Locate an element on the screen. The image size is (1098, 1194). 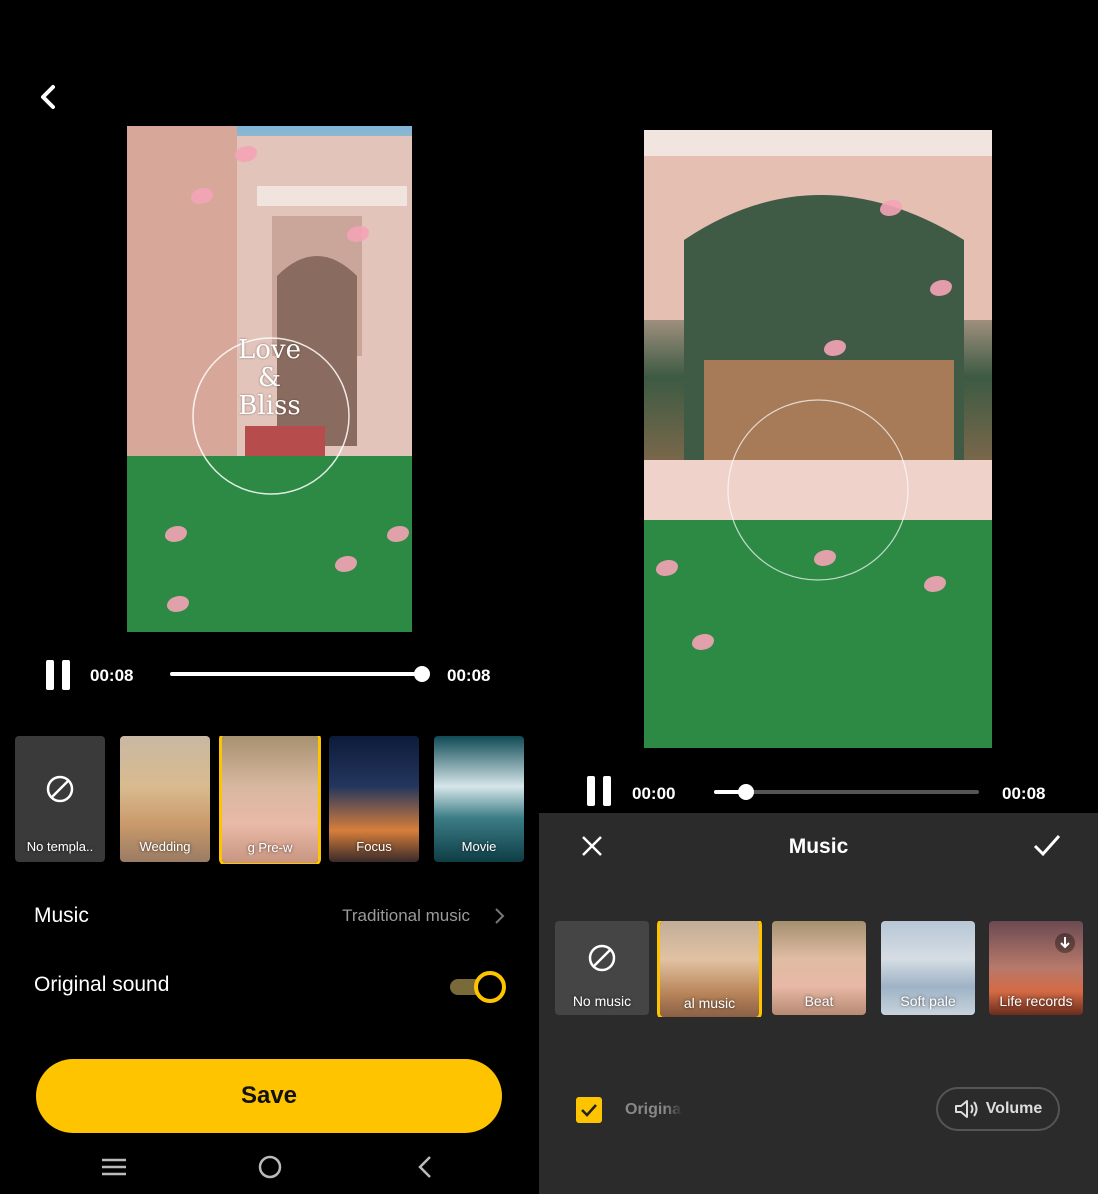
music-row: Music Traditional music is located at coordinates (270, 916).